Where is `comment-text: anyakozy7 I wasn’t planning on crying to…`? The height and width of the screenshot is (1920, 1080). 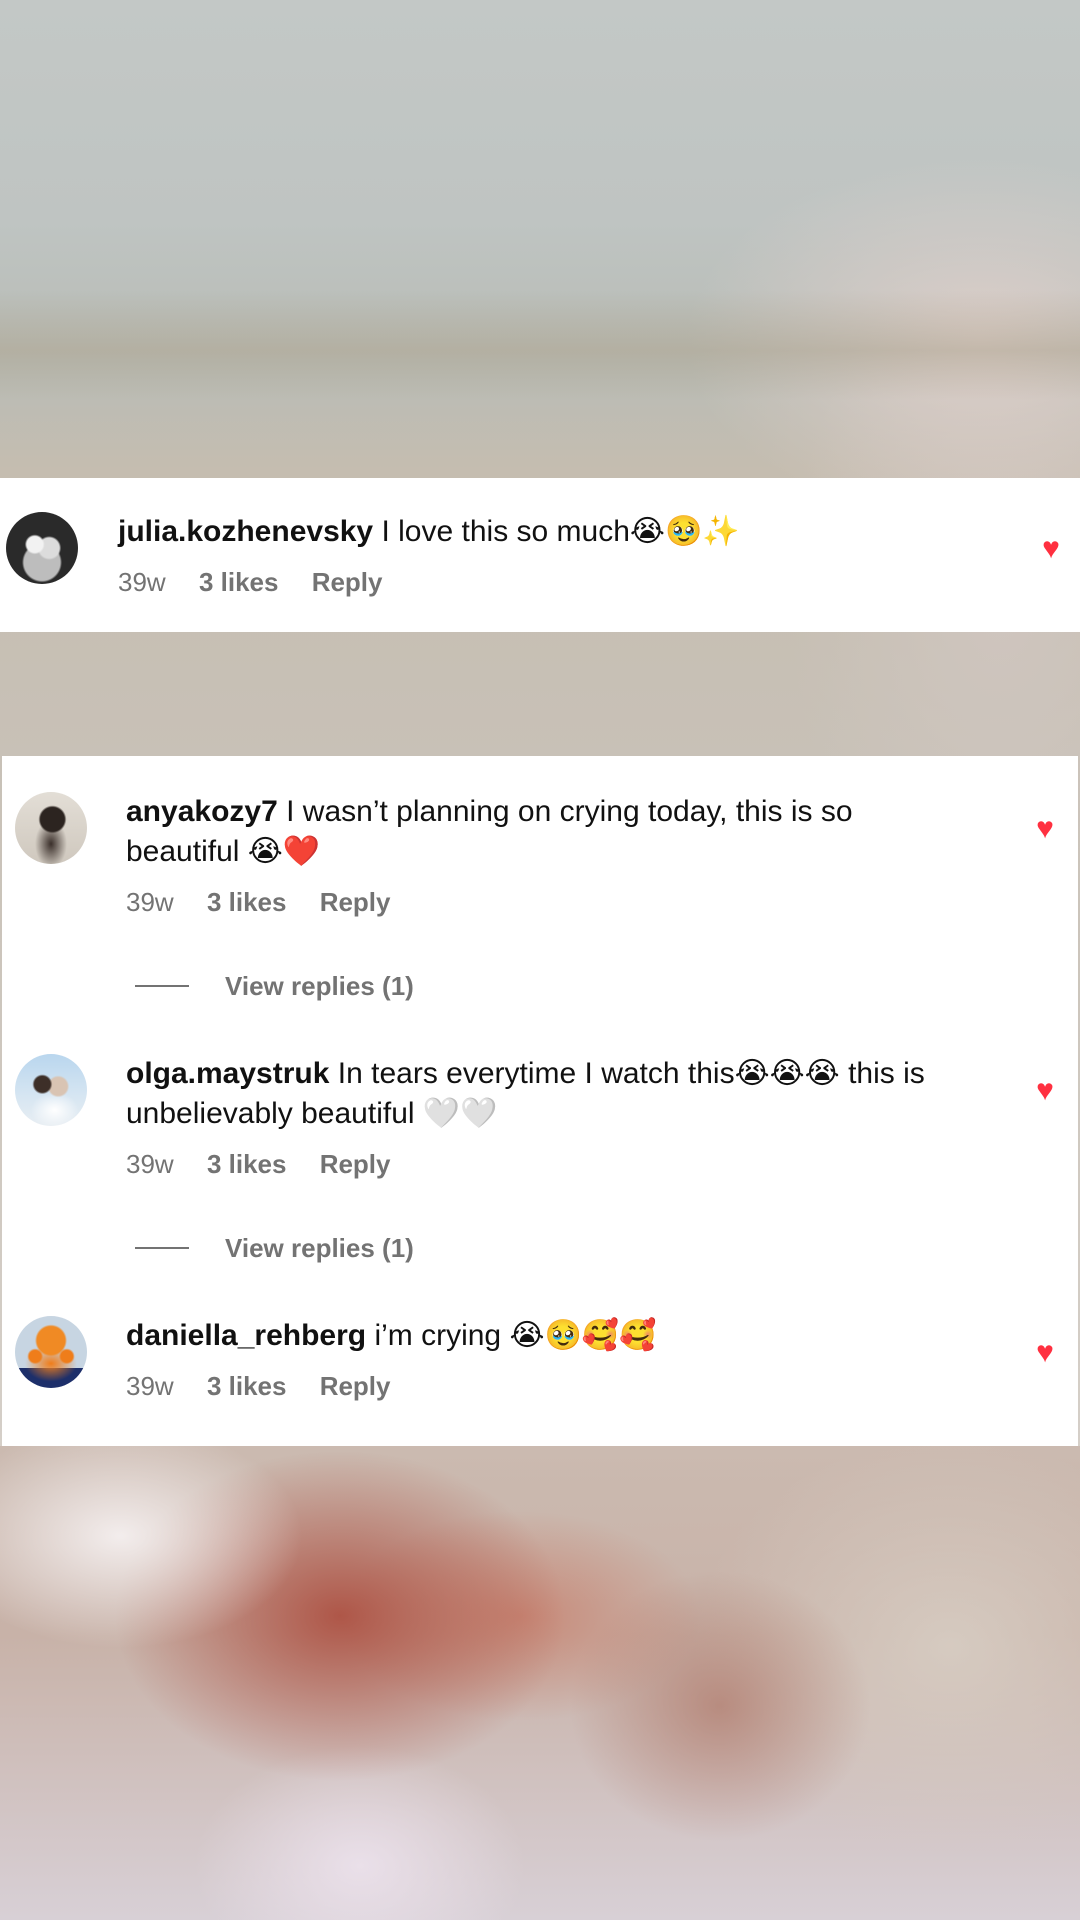
comment-text: anyakozy7 I wasn’t planning on crying to… is located at coordinates (546, 832).